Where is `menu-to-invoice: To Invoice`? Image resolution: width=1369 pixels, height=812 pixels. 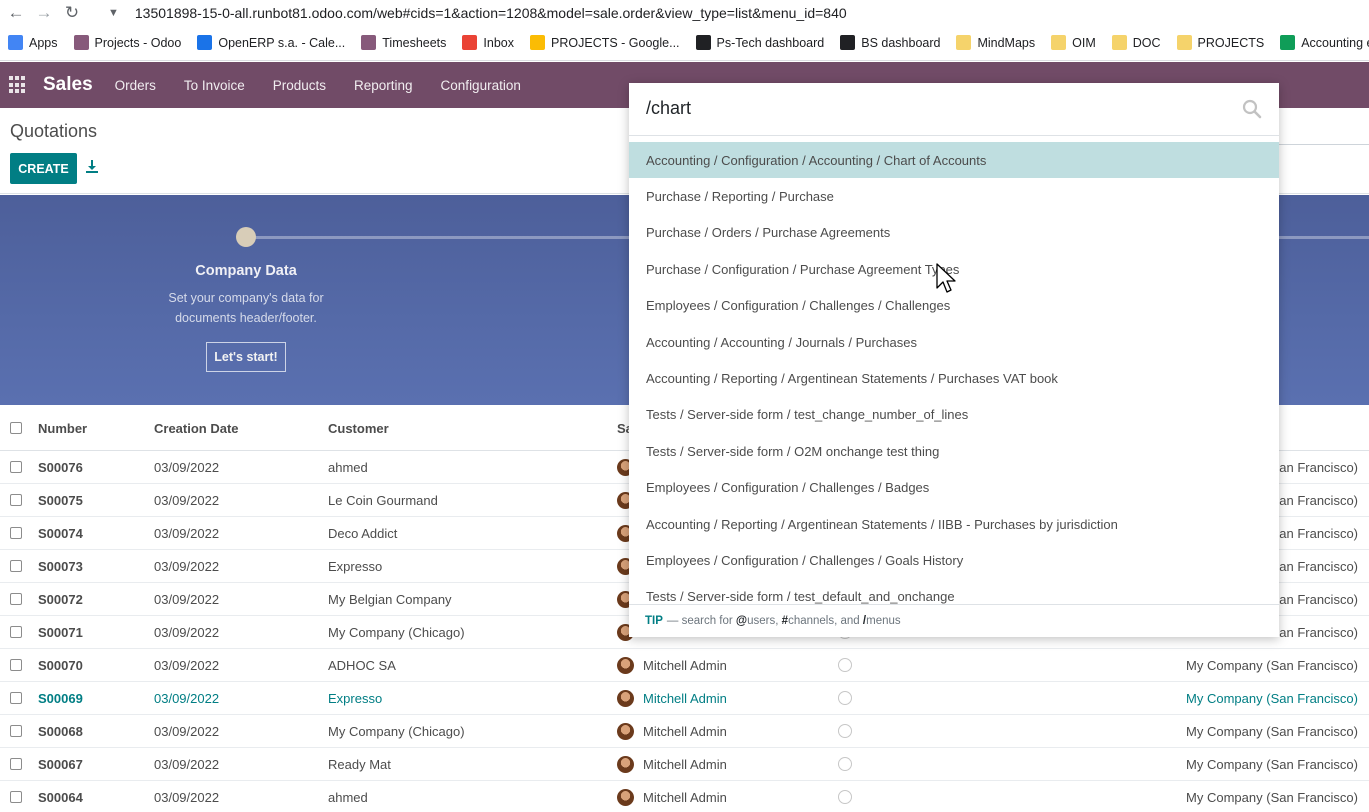
menu-to-invoice: To Invoice is located at coordinates (214, 85).